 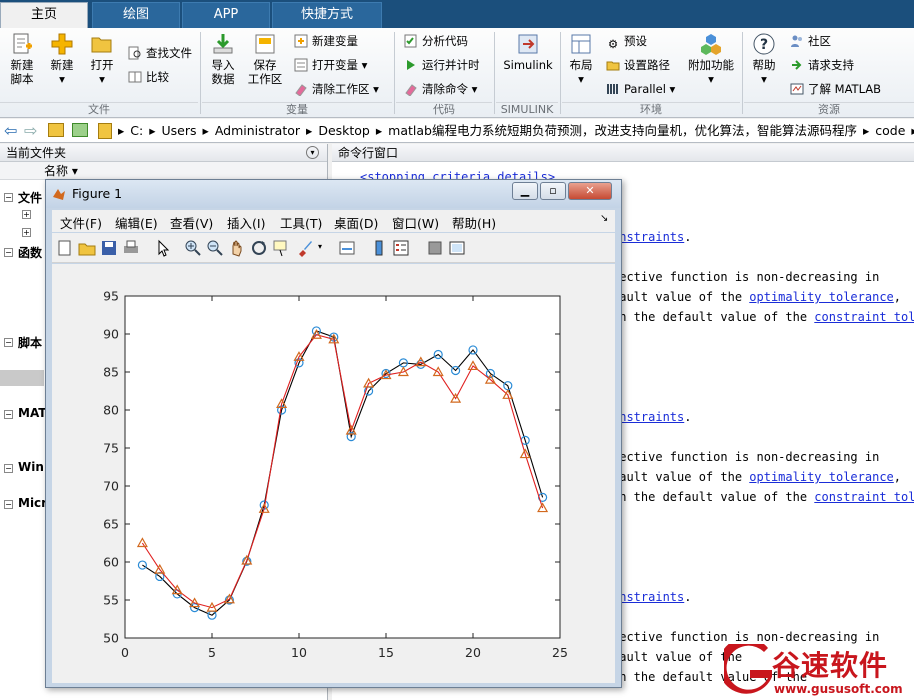 I want to click on column-header: 名称 ▾, so click(x=163, y=171).